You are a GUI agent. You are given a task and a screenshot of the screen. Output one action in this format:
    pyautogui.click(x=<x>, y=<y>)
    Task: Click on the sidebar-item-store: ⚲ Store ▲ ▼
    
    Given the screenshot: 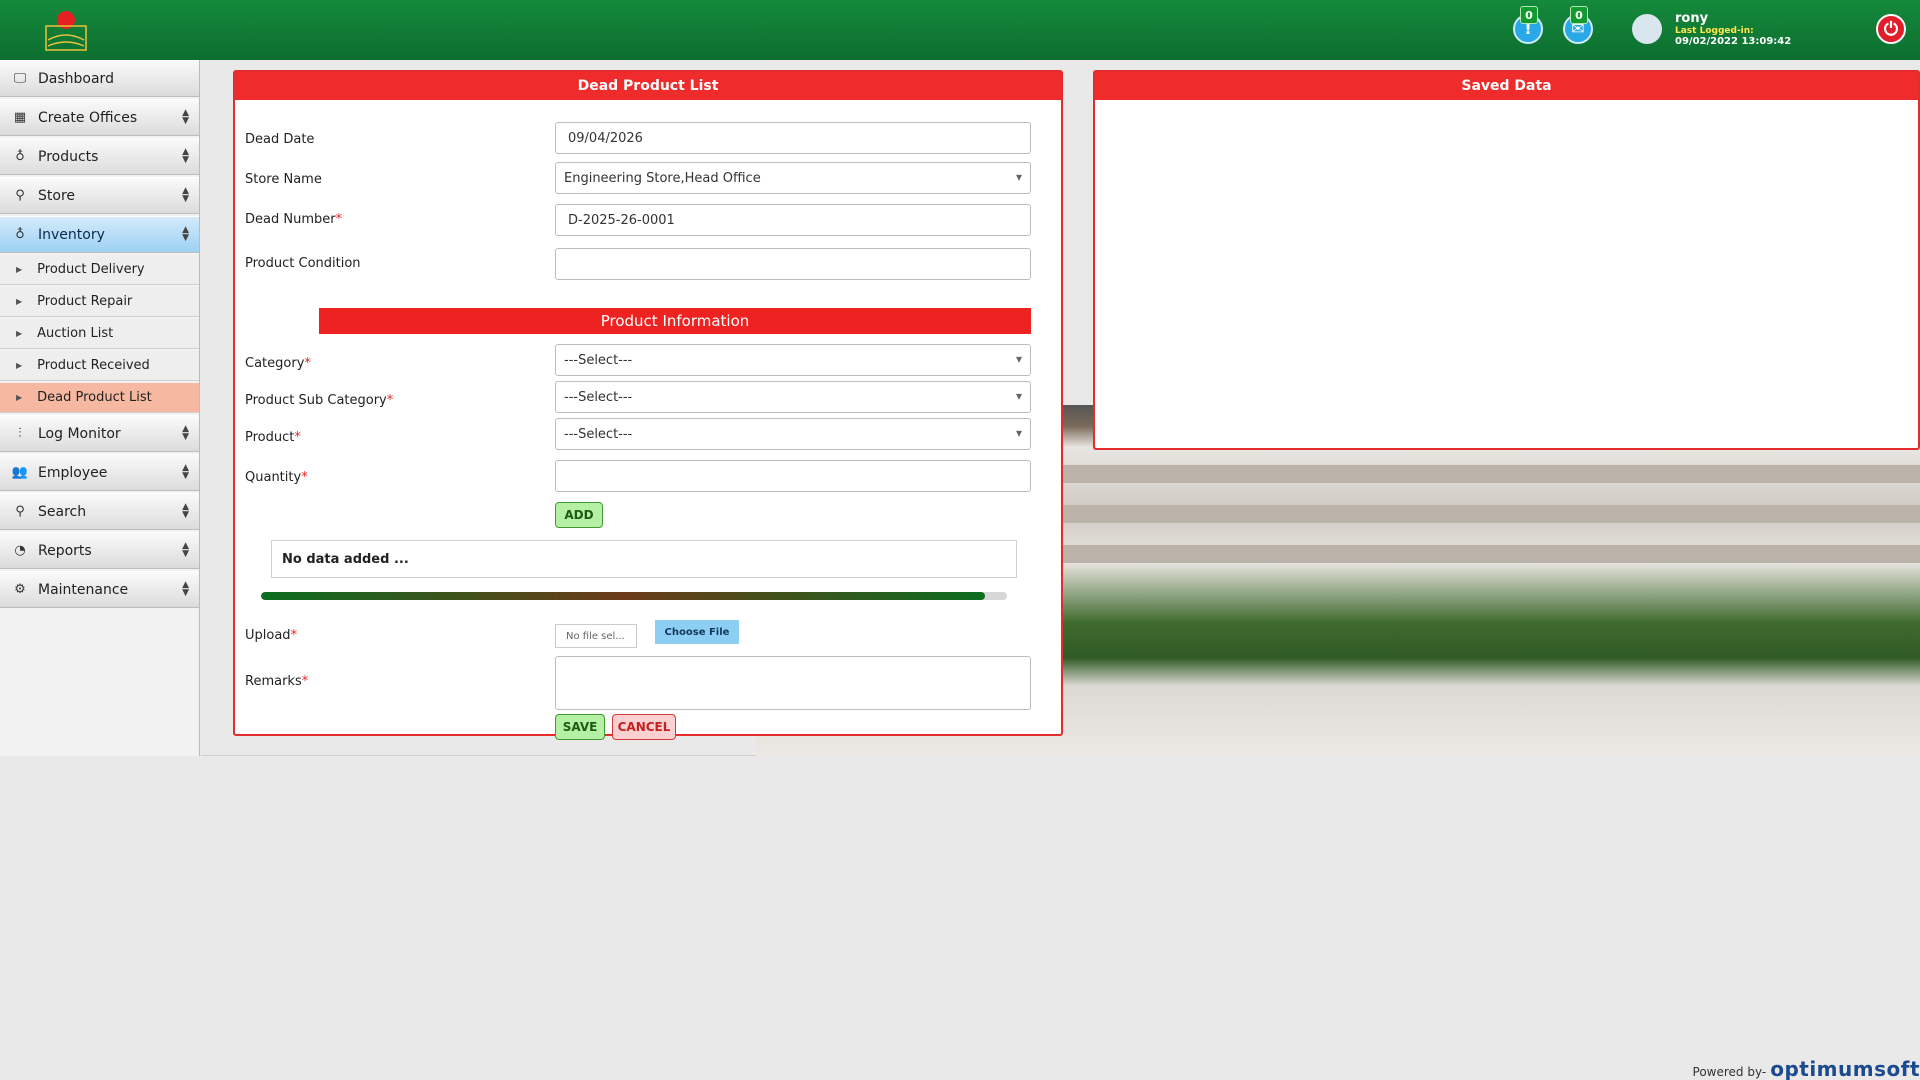 What is the action you would take?
    pyautogui.click(x=99, y=195)
    